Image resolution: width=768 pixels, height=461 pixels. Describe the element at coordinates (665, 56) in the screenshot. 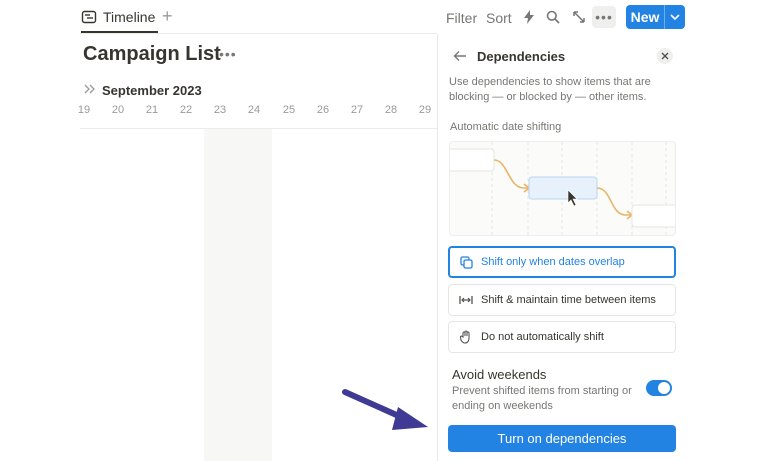

I see `close-icon` at that location.